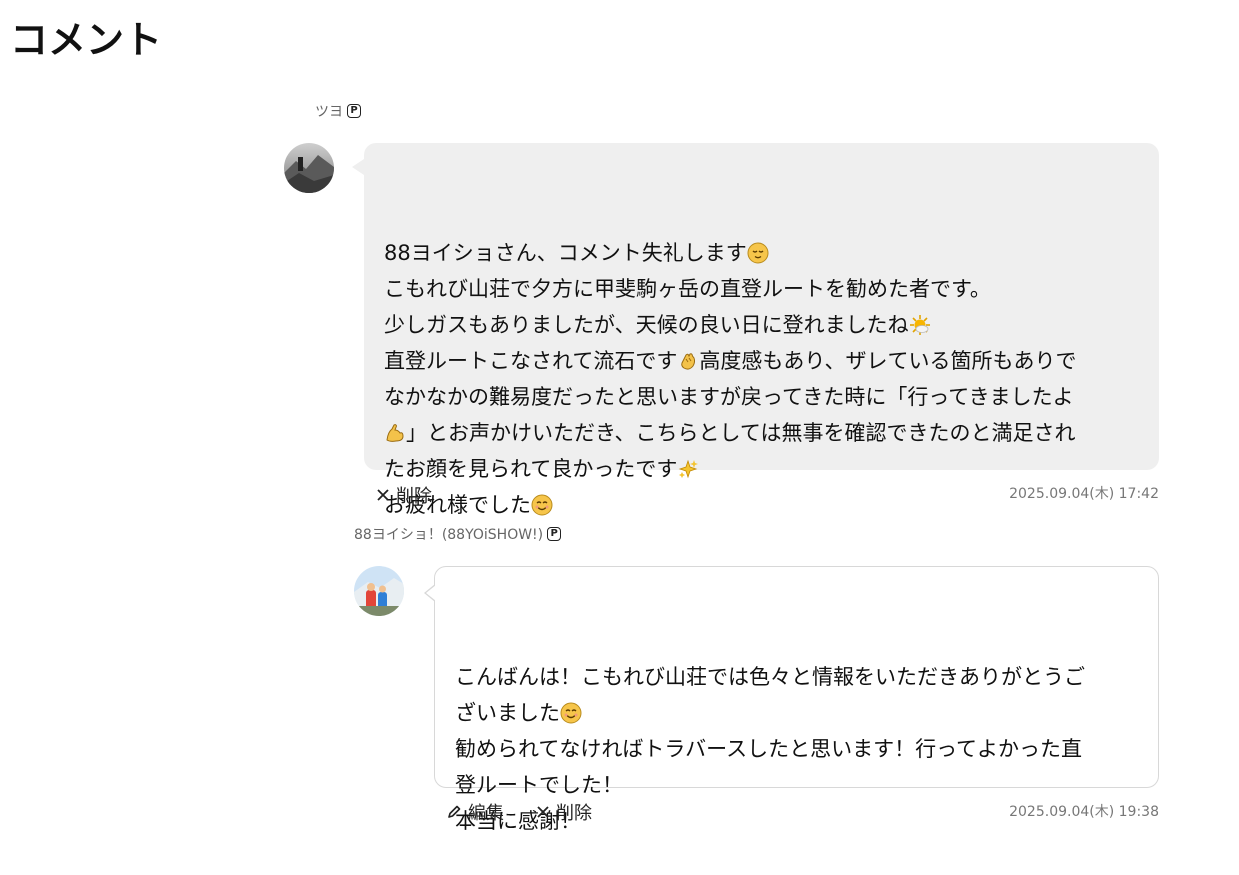 This screenshot has width=1239, height=875. What do you see at coordinates (1084, 812) in the screenshot?
I see `comment-timestamp: 2025.09.04(木) 19:38` at bounding box center [1084, 812].